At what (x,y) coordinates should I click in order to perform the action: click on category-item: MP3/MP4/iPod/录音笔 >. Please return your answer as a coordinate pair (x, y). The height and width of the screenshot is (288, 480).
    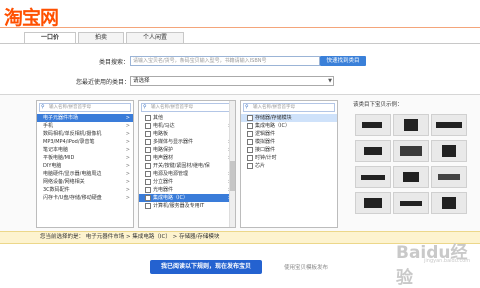
    Looking at the image, I should click on (85, 142).